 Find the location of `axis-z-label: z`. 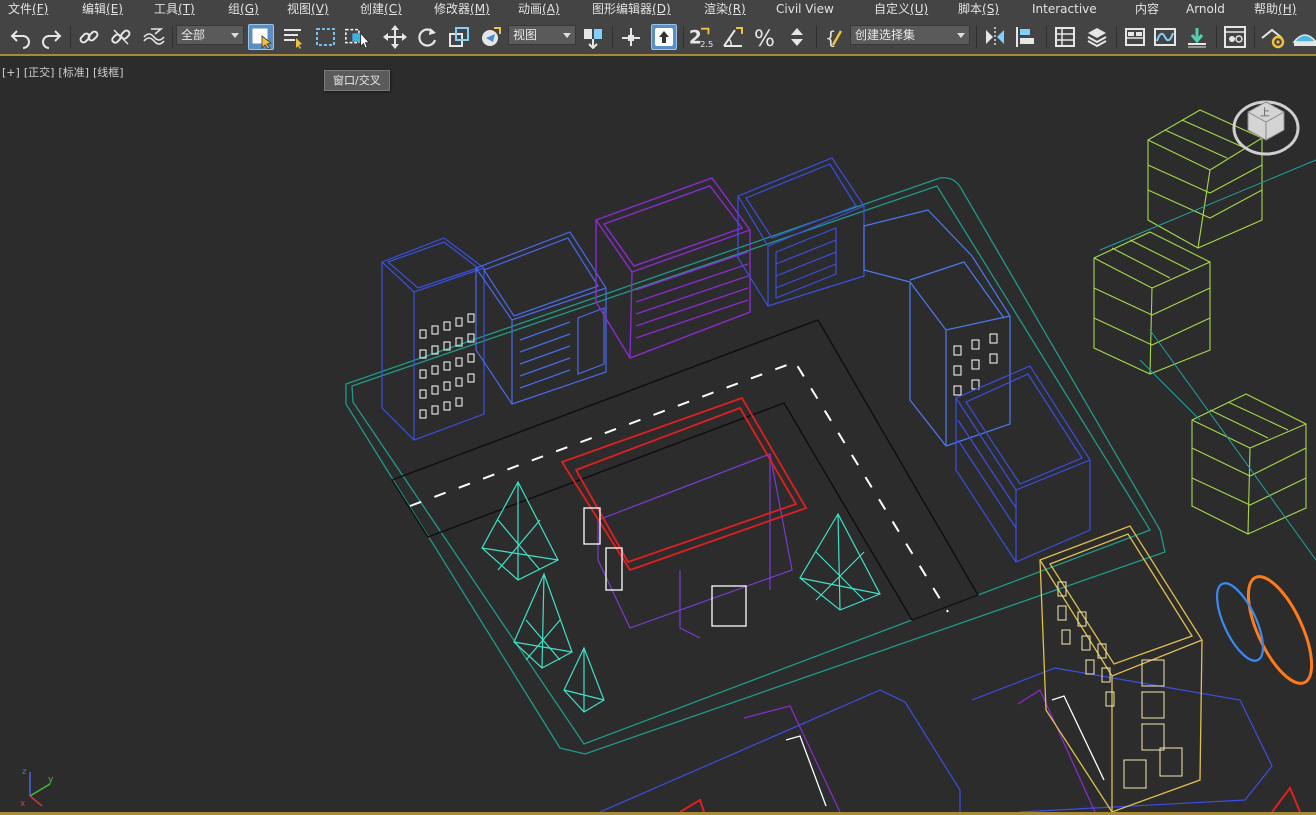

axis-z-label: z is located at coordinates (24, 772).